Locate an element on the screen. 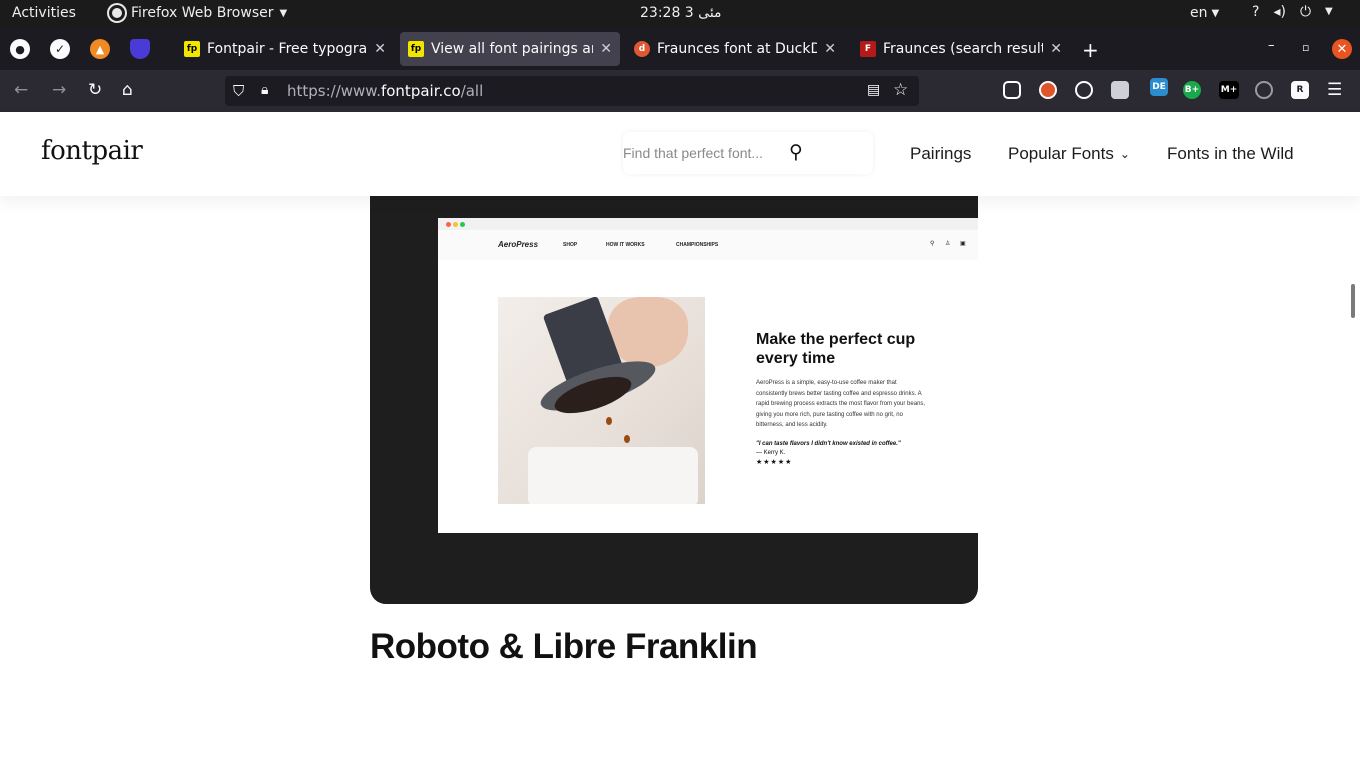 This screenshot has width=1360, height=768. lock-icon: 🔒︎ is located at coordinates (264, 90).